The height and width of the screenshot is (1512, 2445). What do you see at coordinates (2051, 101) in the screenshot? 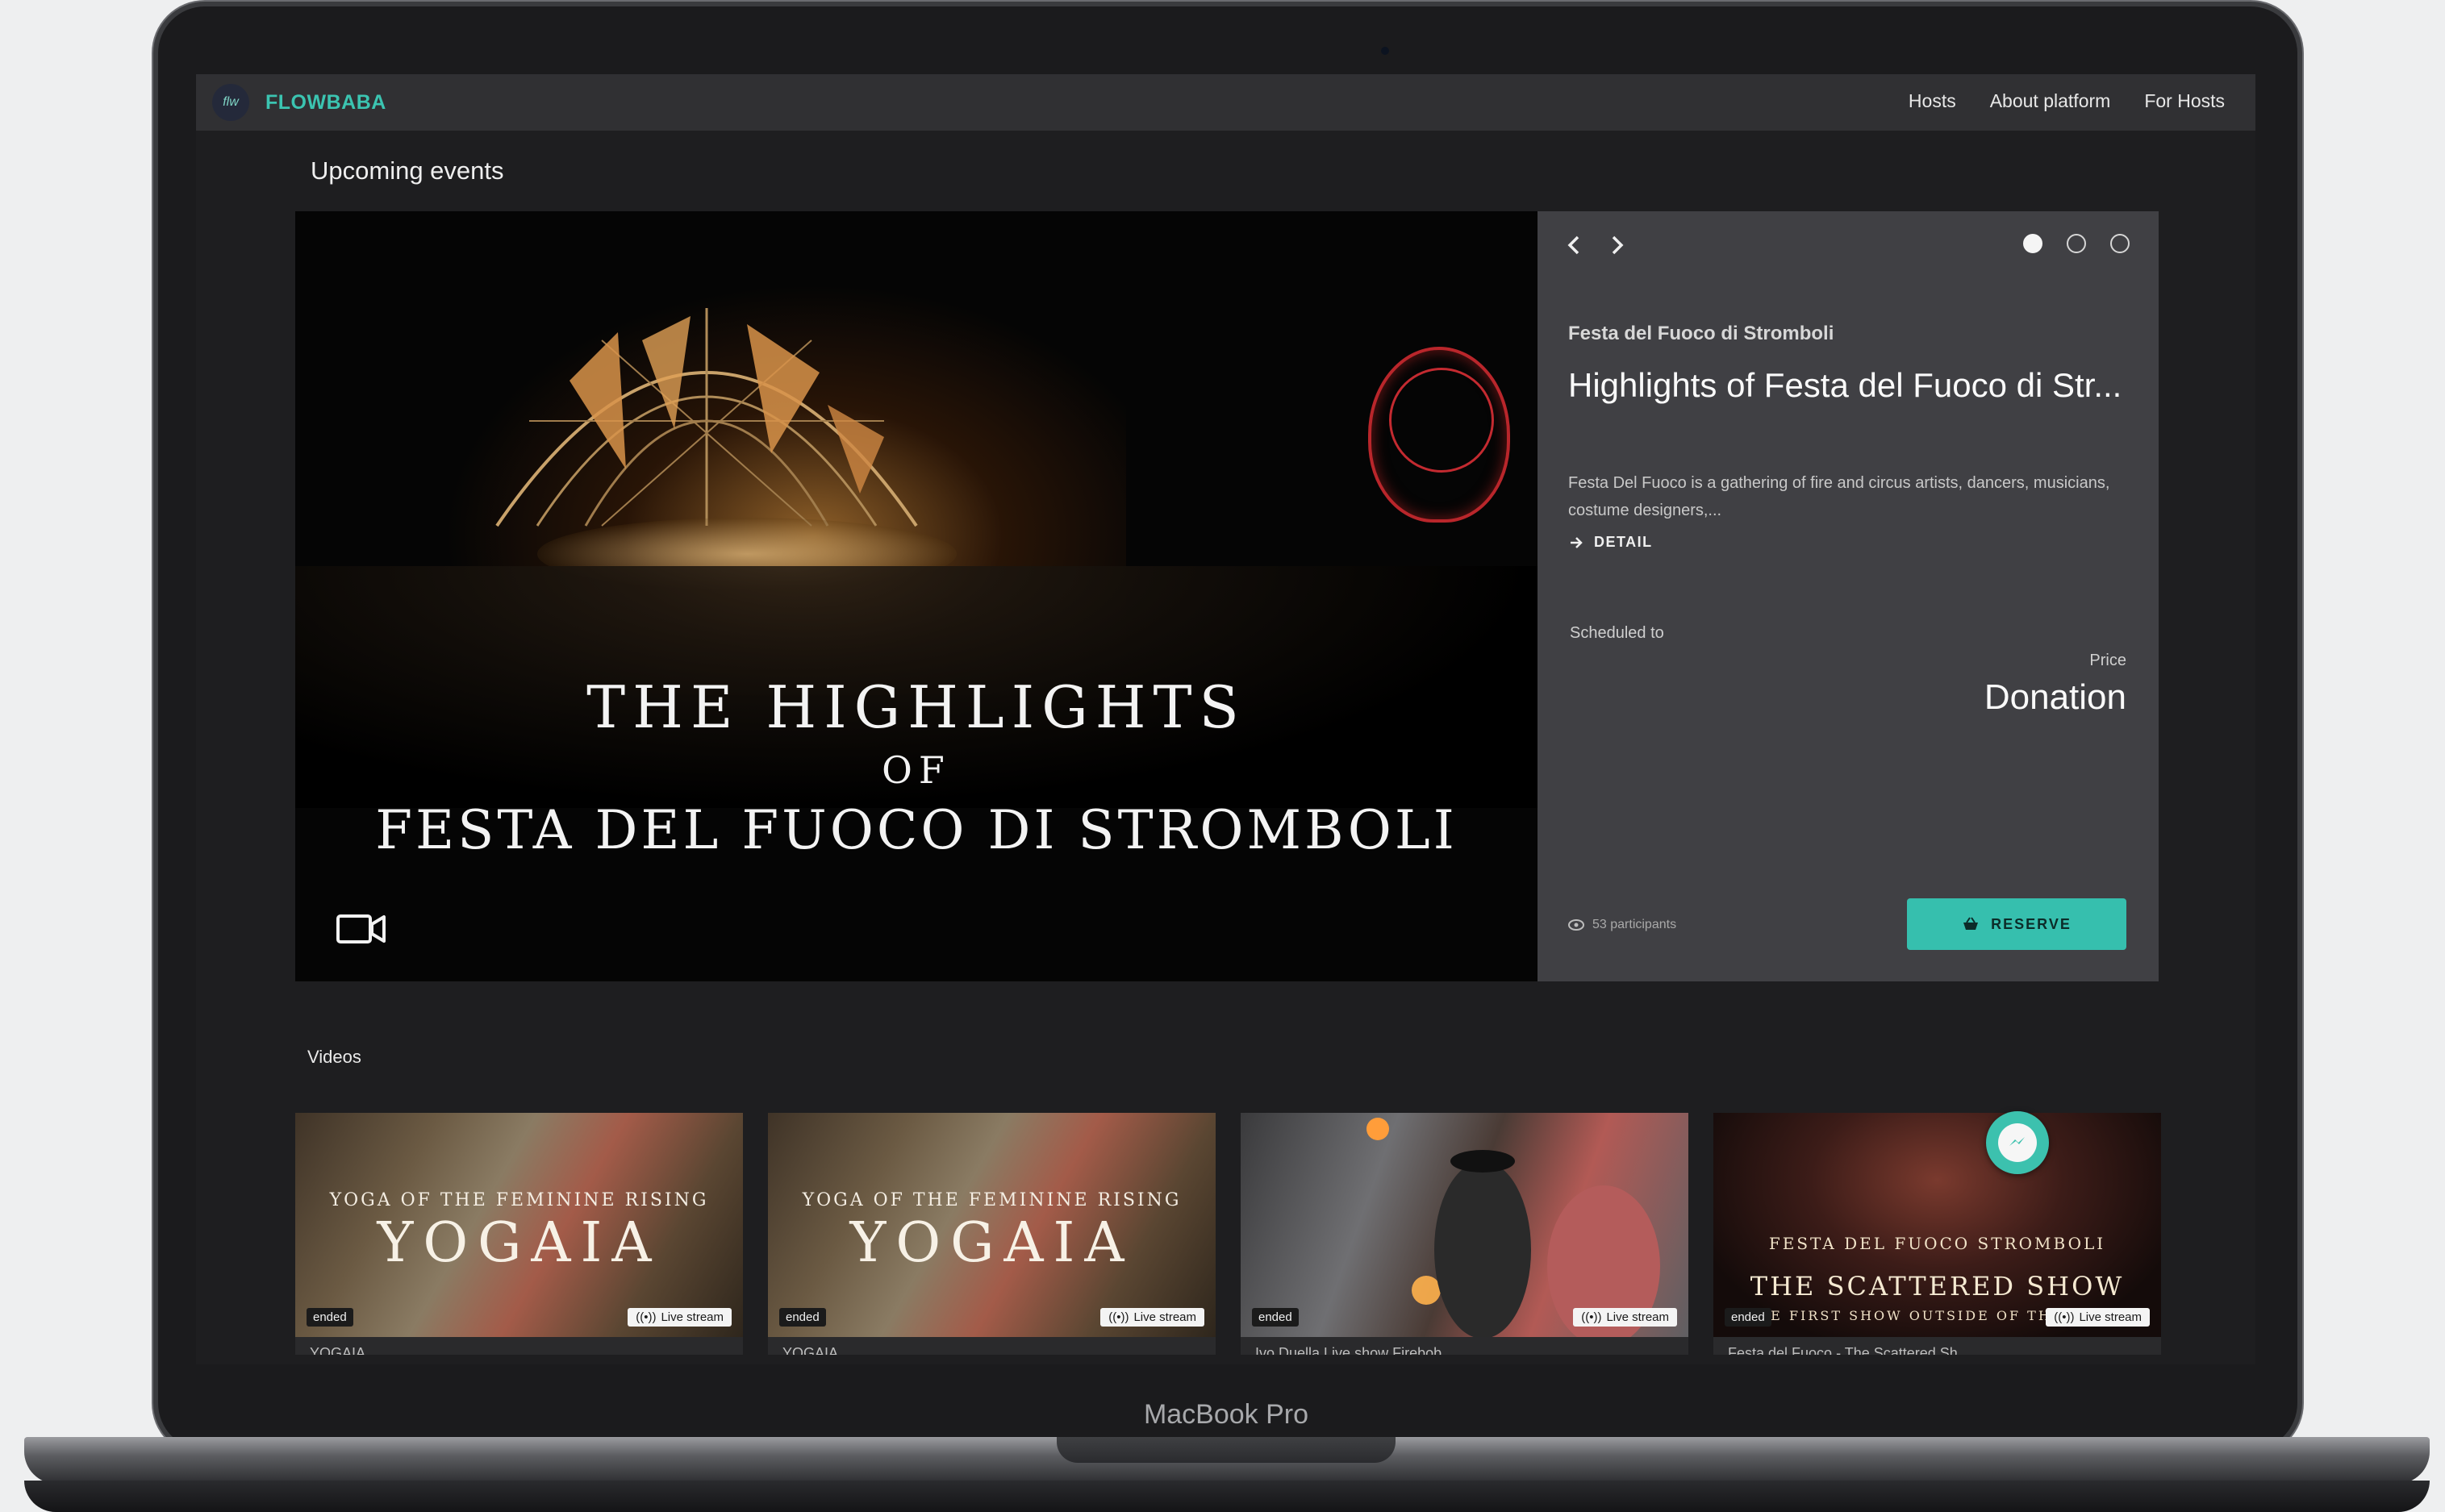
I see `nav-link-about-platform: About platform` at bounding box center [2051, 101].